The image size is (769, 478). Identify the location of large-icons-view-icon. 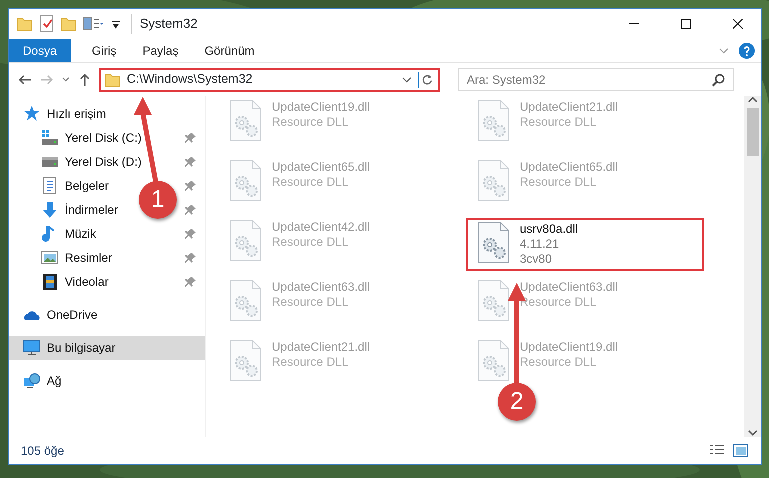
(741, 451).